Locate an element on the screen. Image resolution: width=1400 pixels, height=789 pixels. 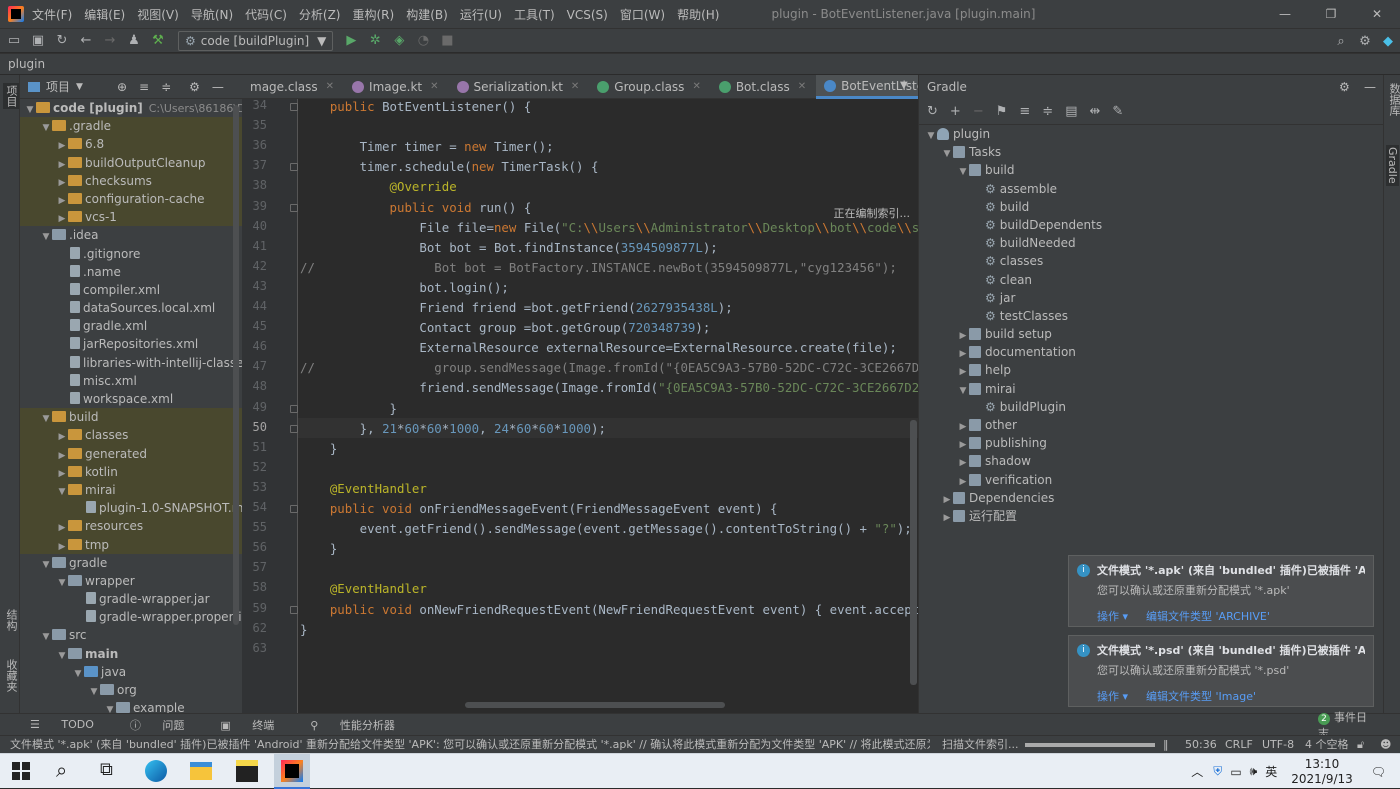
ime-indicator: 英 is located at coordinates (1271, 771).